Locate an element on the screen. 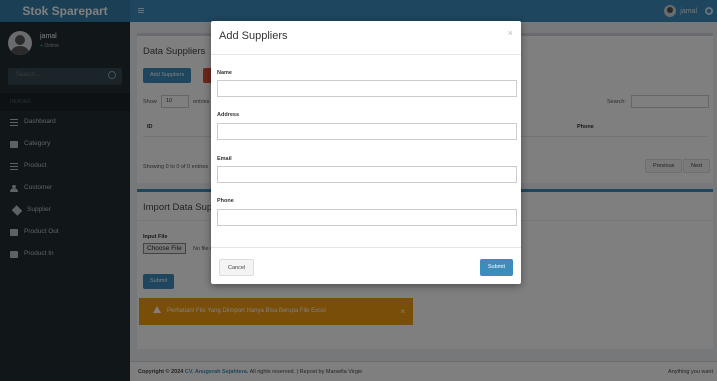  submit-button: Submit is located at coordinates (496, 267).